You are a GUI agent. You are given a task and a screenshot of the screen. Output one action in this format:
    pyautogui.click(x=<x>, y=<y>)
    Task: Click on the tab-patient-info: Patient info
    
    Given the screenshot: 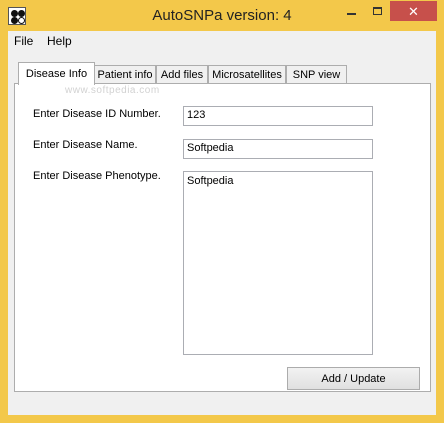 What is the action you would take?
    pyautogui.click(x=125, y=74)
    